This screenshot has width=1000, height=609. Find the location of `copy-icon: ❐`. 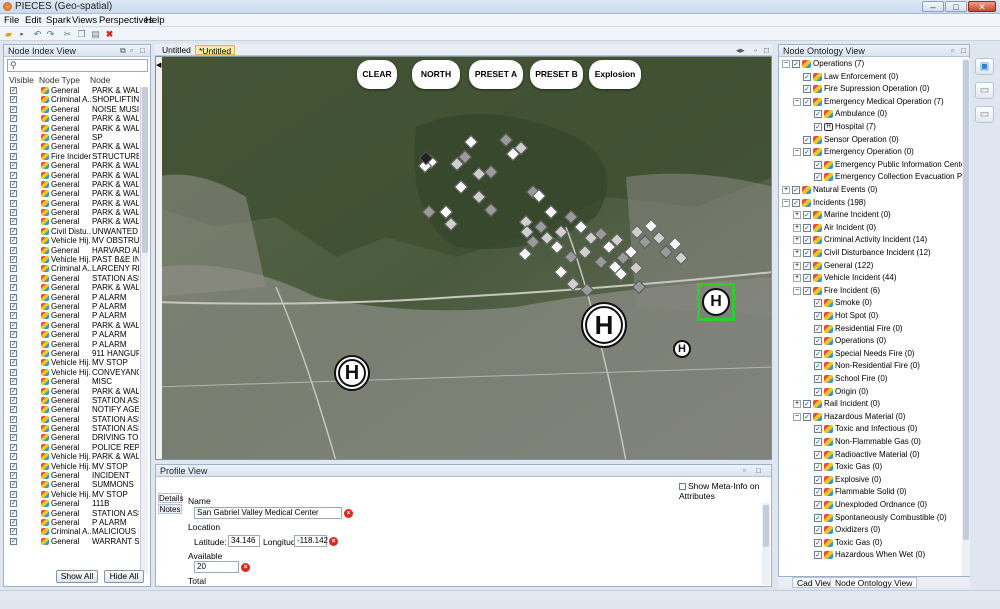

copy-icon: ❐ is located at coordinates (81, 34).